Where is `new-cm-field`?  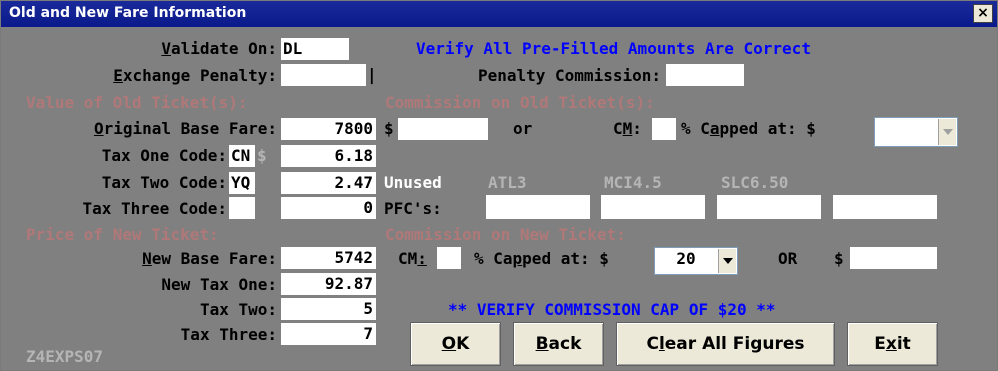 new-cm-field is located at coordinates (449, 258).